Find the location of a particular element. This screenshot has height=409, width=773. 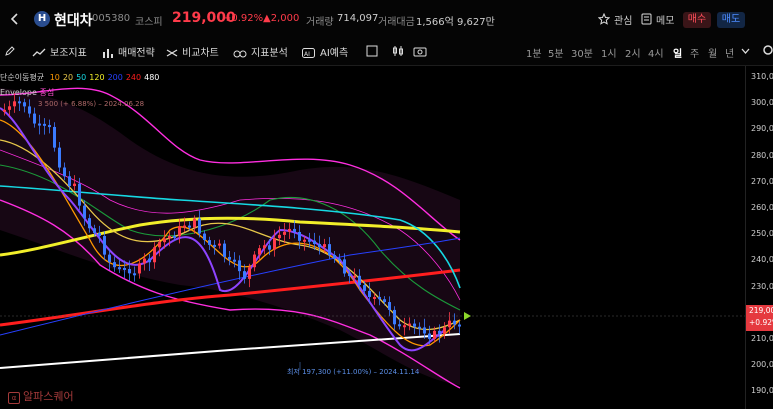

volume-label: 거래량 is located at coordinates (320, 22).